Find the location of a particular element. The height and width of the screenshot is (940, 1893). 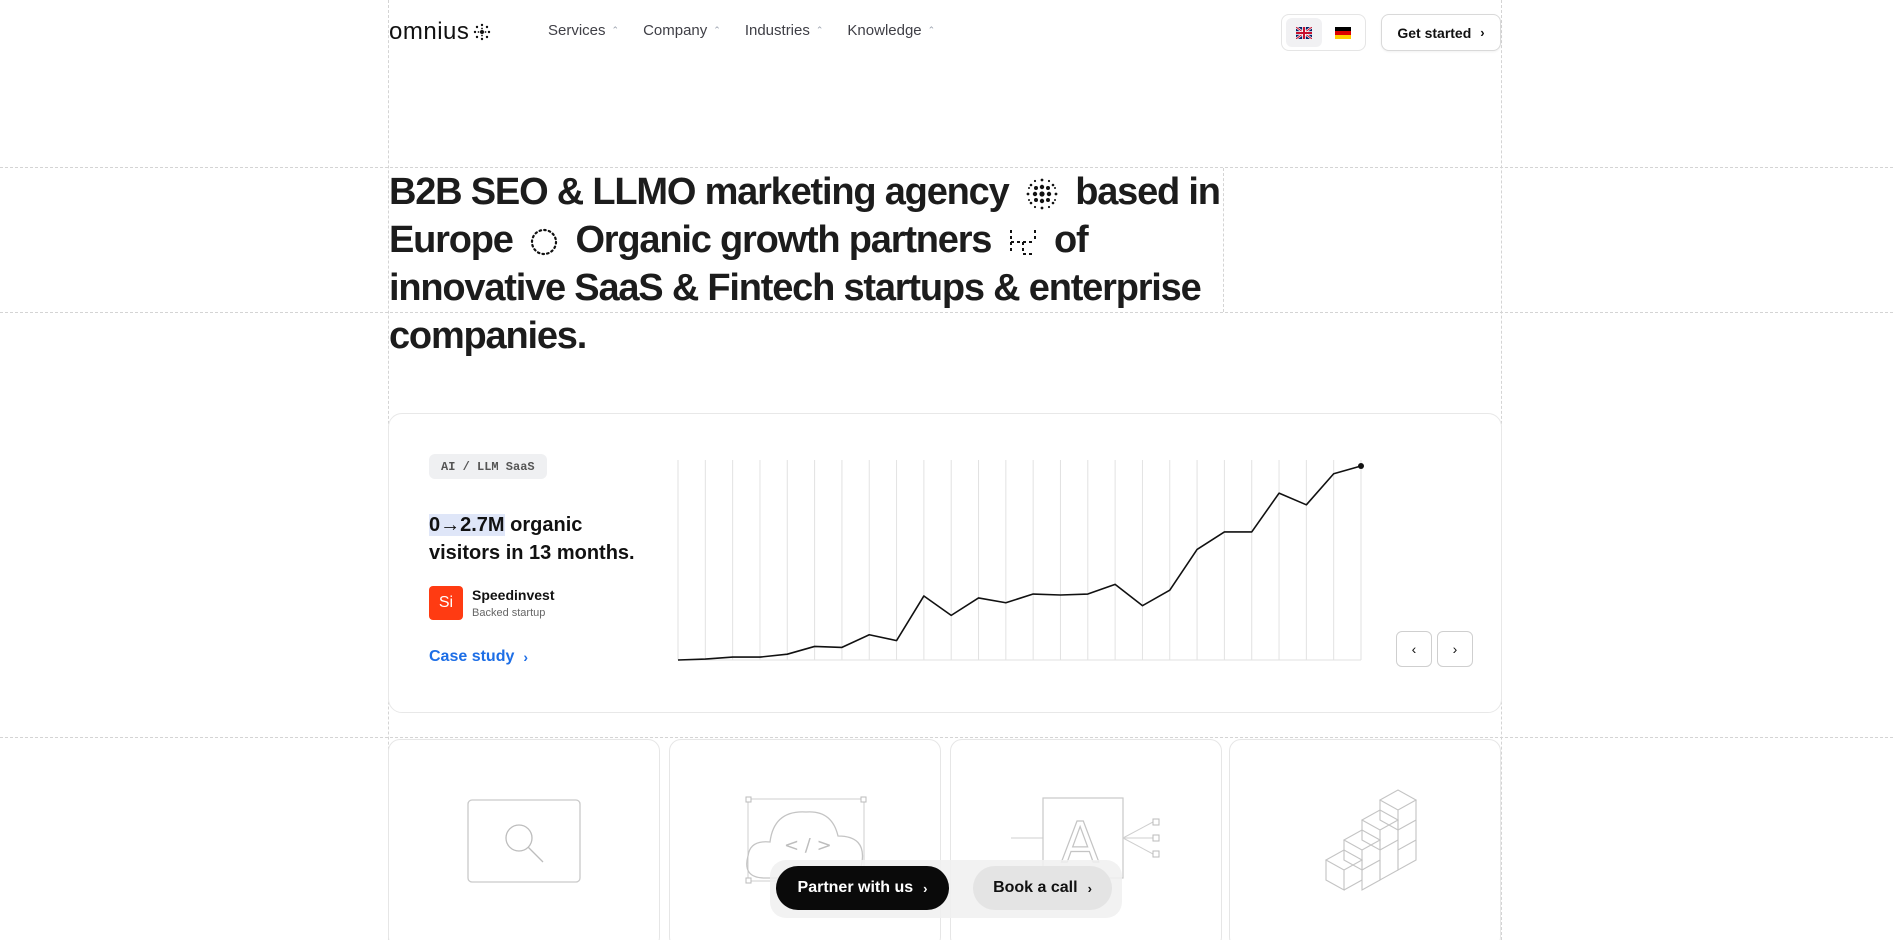

menu-company: Company ⌃ is located at coordinates (682, 30).